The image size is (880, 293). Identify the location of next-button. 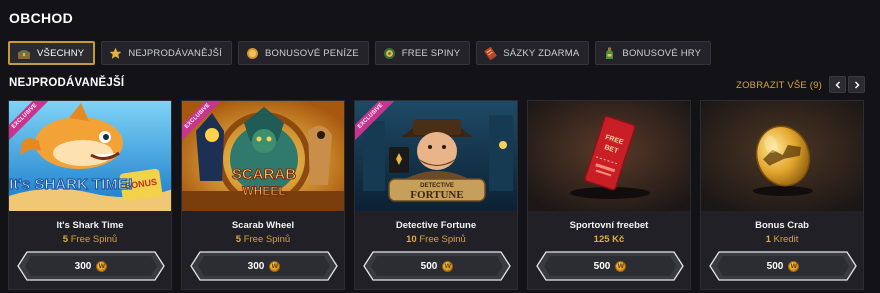
(856, 84).